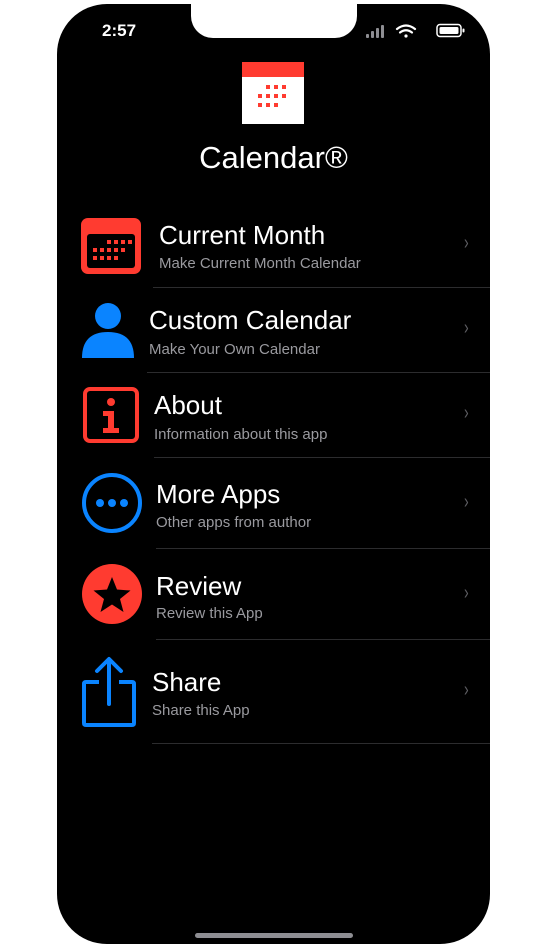 This screenshot has height=950, width=534. I want to click on home-indicator, so click(274, 935).